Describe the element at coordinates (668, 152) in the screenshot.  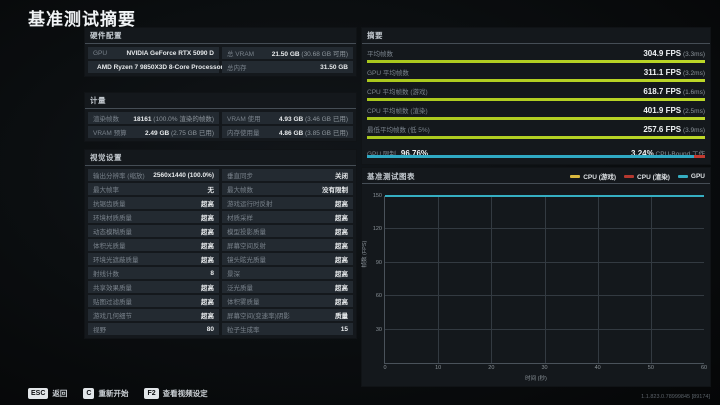
I see `cpu-bound-right: 3.24% CPU-Bound 工作` at that location.